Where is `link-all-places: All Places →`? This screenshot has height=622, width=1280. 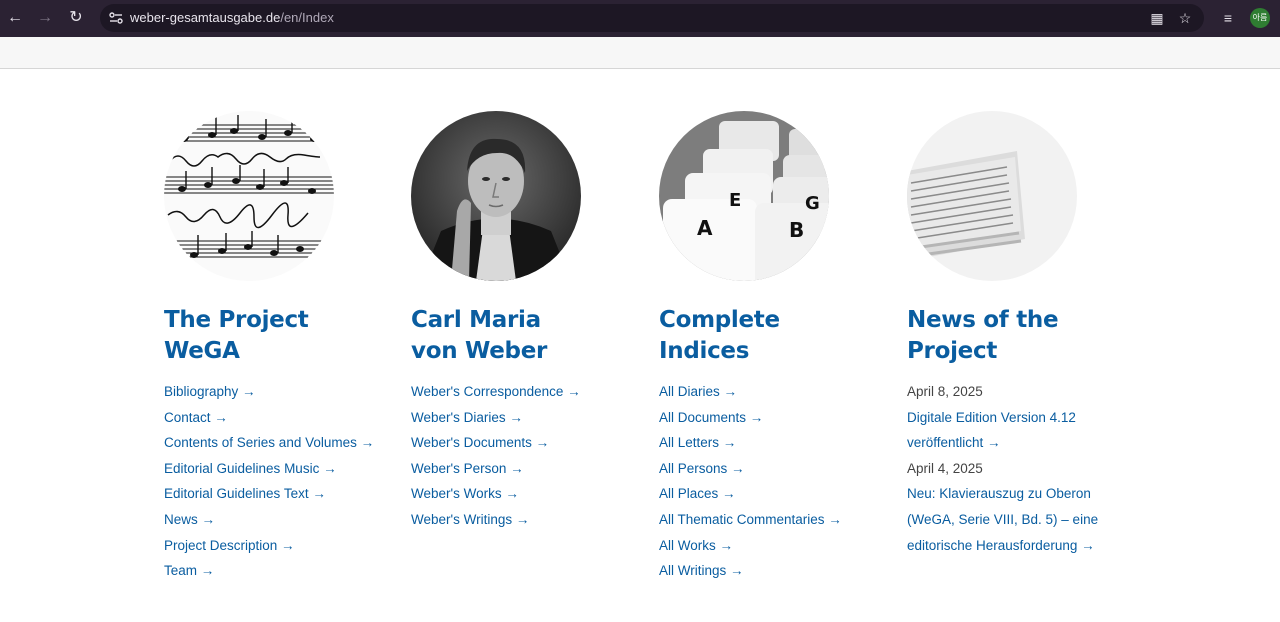 link-all-places: All Places → is located at coordinates (697, 493).